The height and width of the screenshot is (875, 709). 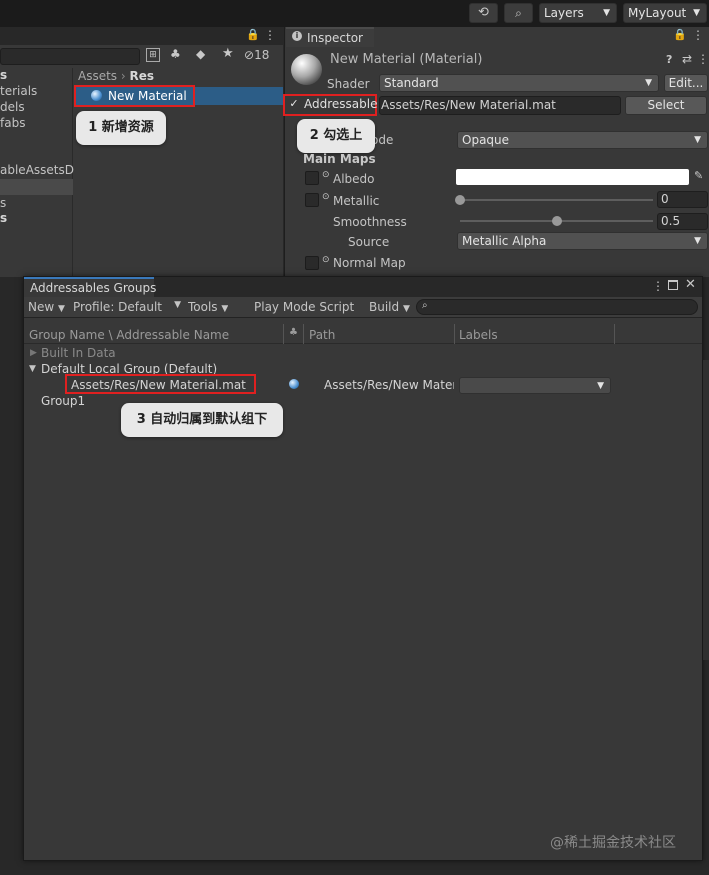 I want to click on smoothness-slider-thumb, so click(x=556, y=221).